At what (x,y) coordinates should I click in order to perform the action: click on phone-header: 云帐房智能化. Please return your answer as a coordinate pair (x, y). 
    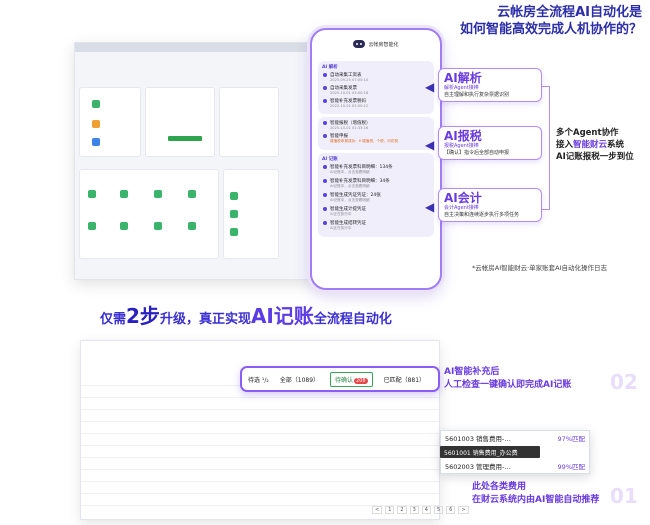
    Looking at the image, I should click on (376, 44).